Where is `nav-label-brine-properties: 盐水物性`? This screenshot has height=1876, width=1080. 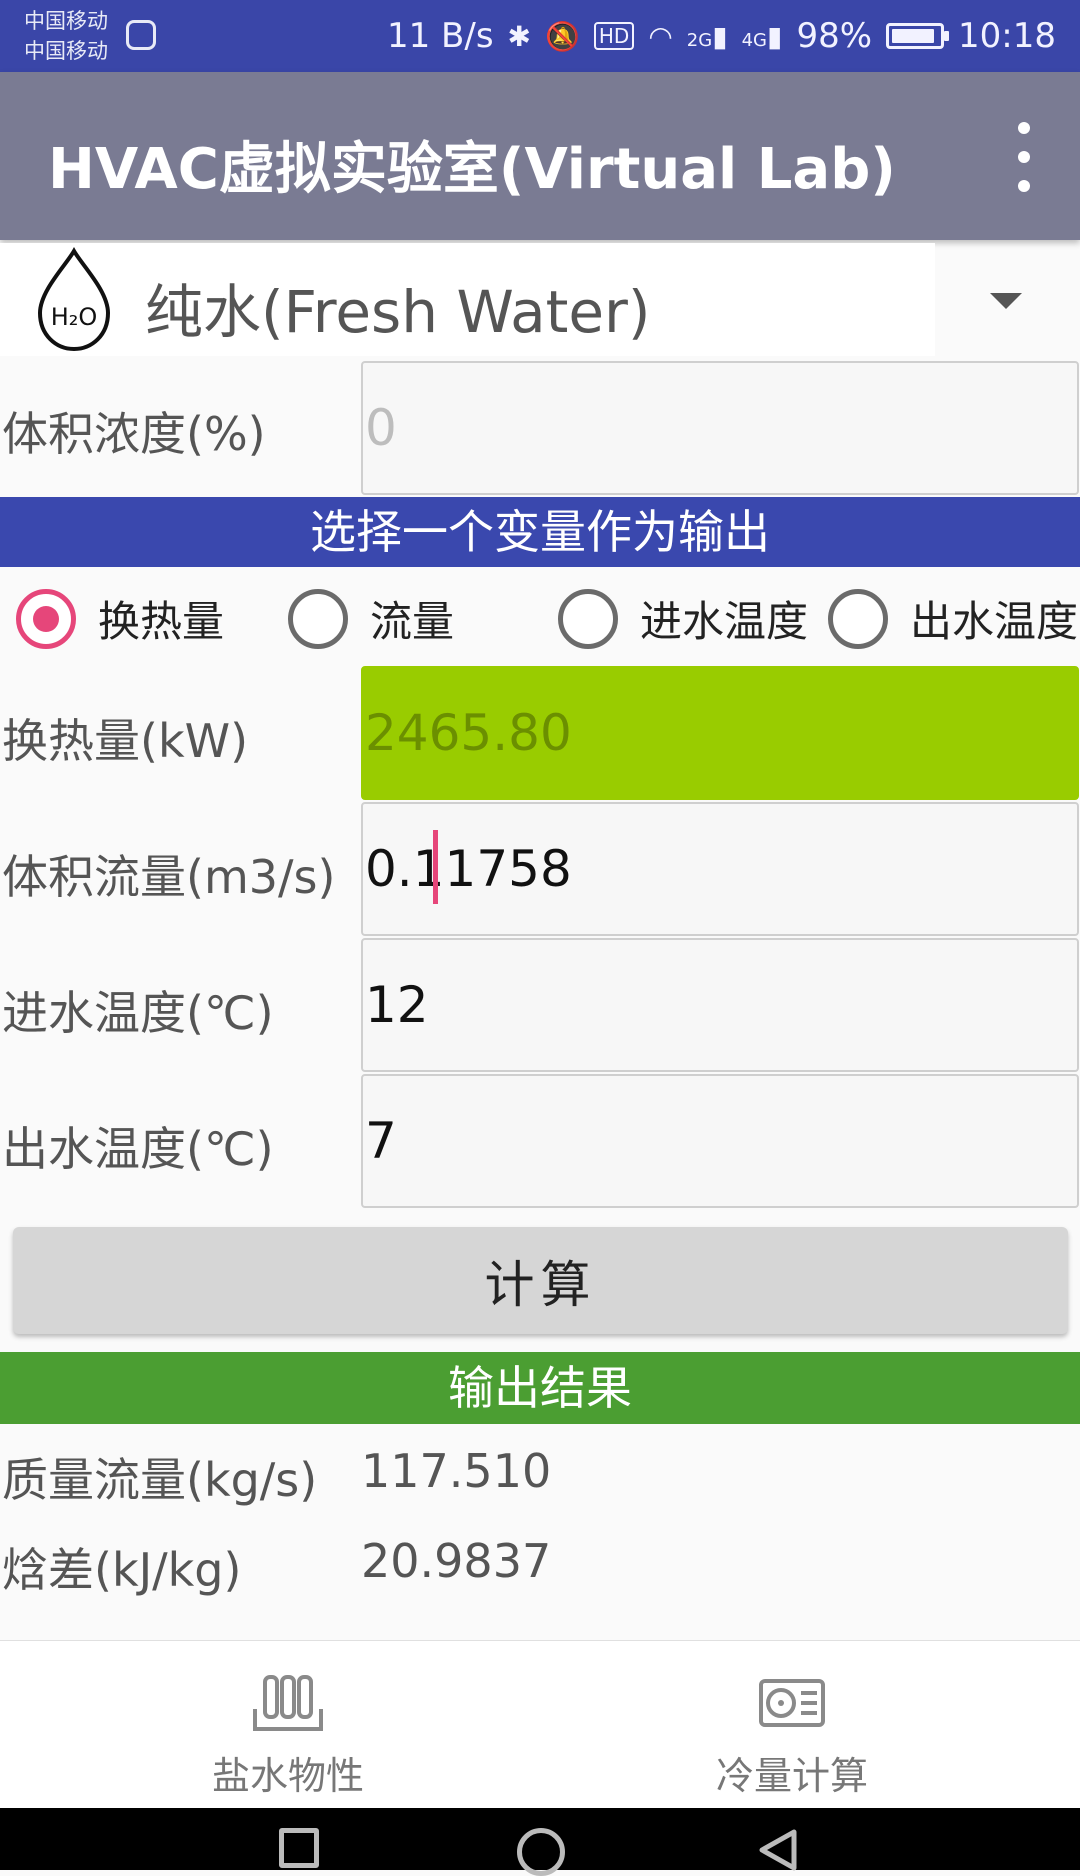 nav-label-brine-properties: 盐水物性 is located at coordinates (287, 1776).